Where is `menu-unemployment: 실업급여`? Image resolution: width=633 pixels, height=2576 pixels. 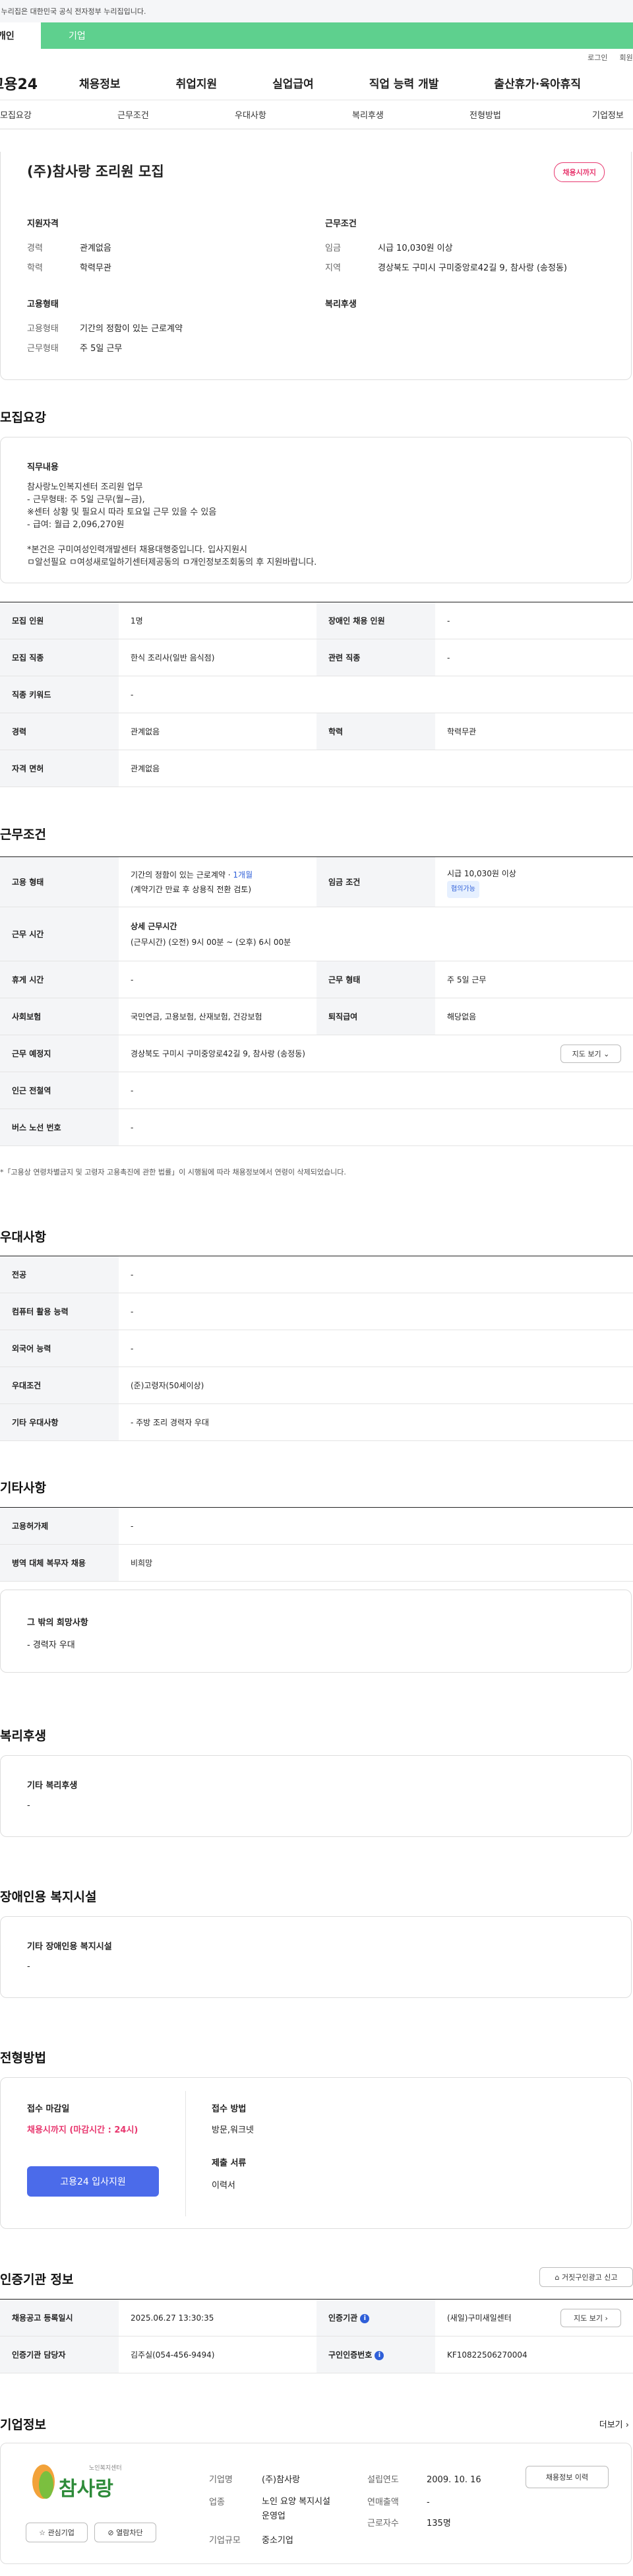 menu-unemployment: 실업급여 is located at coordinates (293, 83).